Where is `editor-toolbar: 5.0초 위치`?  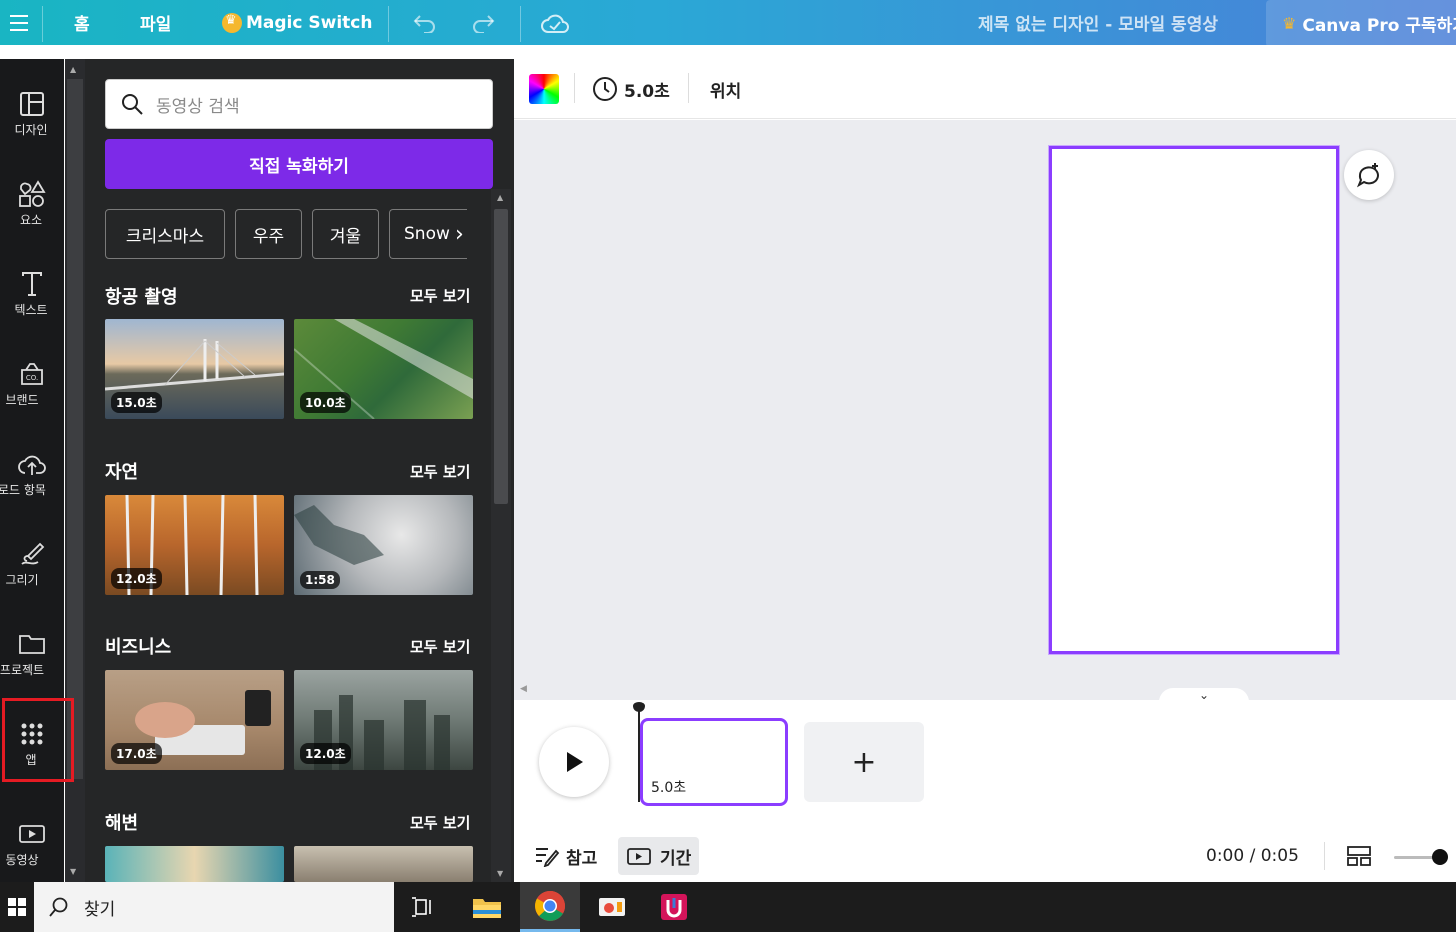 editor-toolbar: 5.0초 위치 is located at coordinates (985, 89).